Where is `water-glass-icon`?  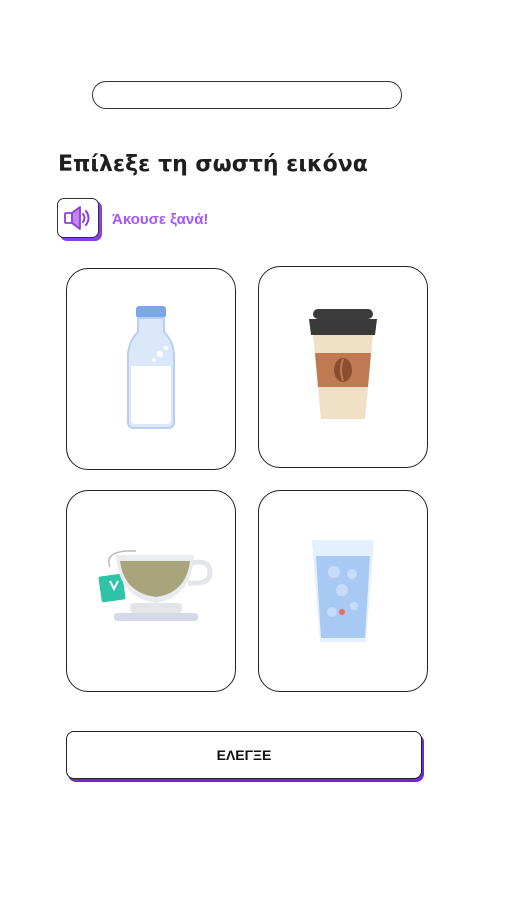 water-glass-icon is located at coordinates (343, 591).